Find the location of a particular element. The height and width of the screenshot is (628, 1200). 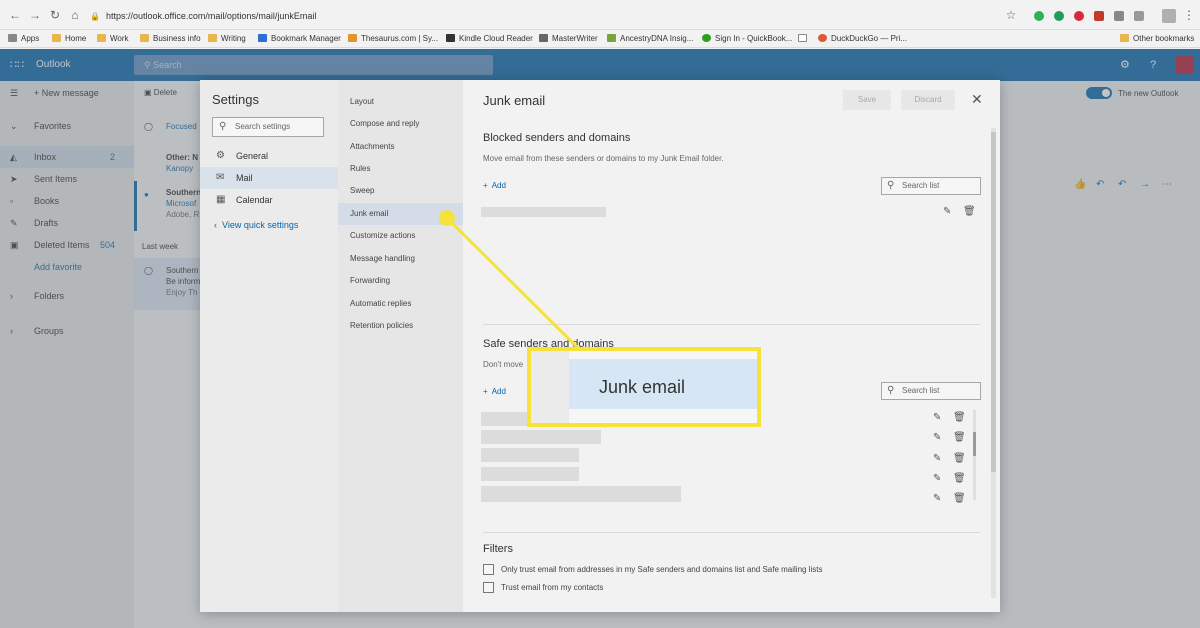

callout-pointer is located at coordinates (510, 281).